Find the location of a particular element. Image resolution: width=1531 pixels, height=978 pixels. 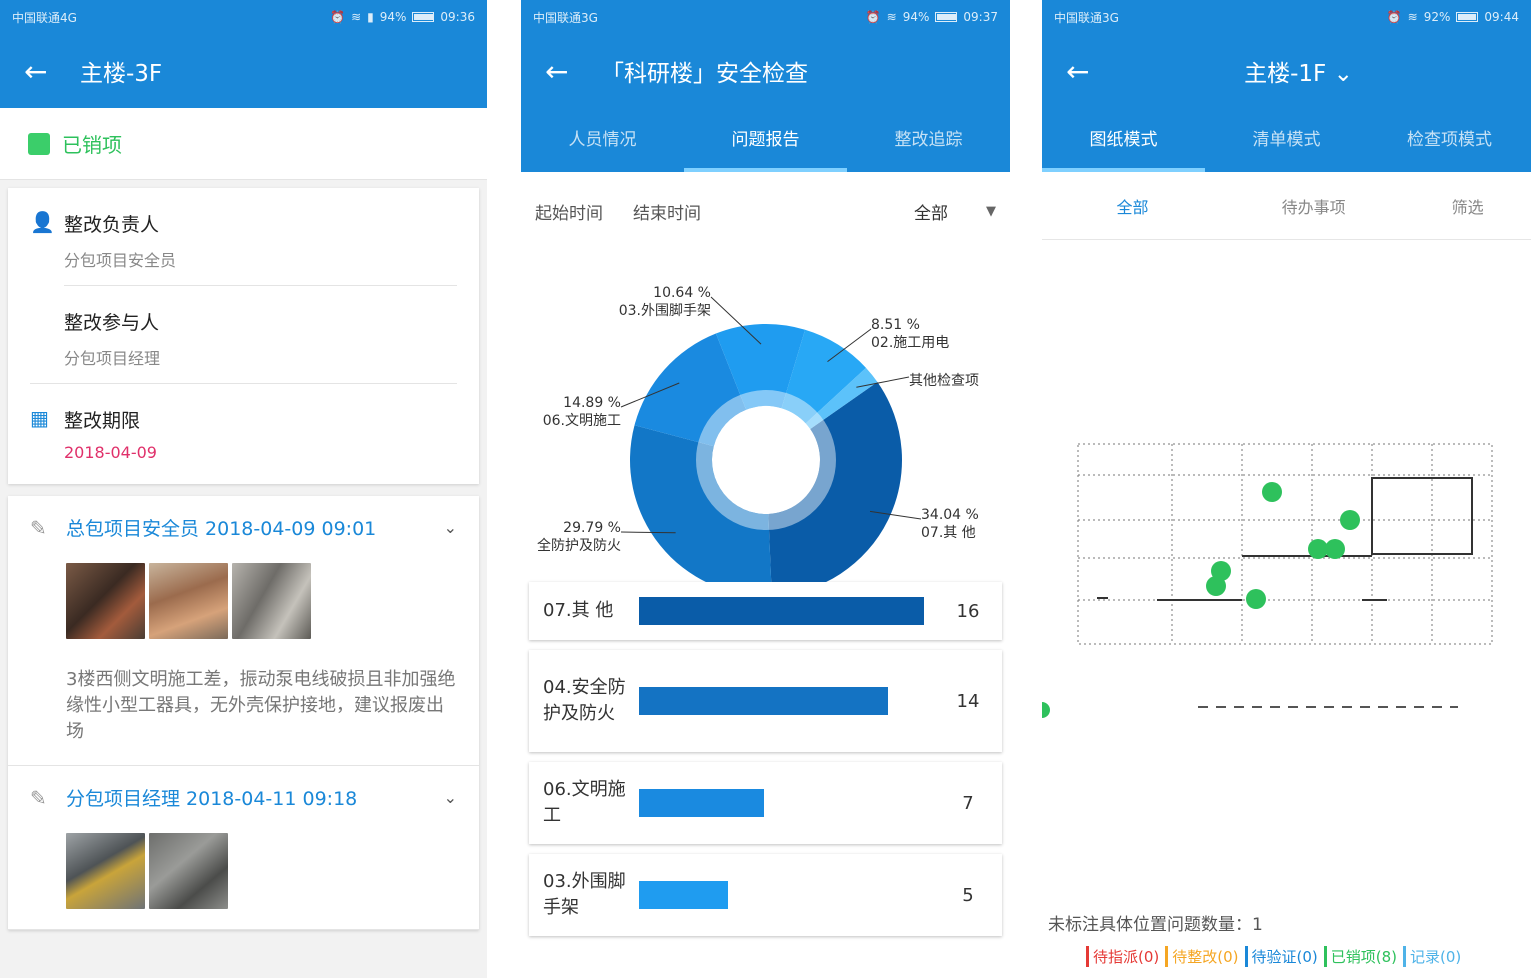

floor-selector: 主楼-1F ⌄ is located at coordinates (1298, 71).